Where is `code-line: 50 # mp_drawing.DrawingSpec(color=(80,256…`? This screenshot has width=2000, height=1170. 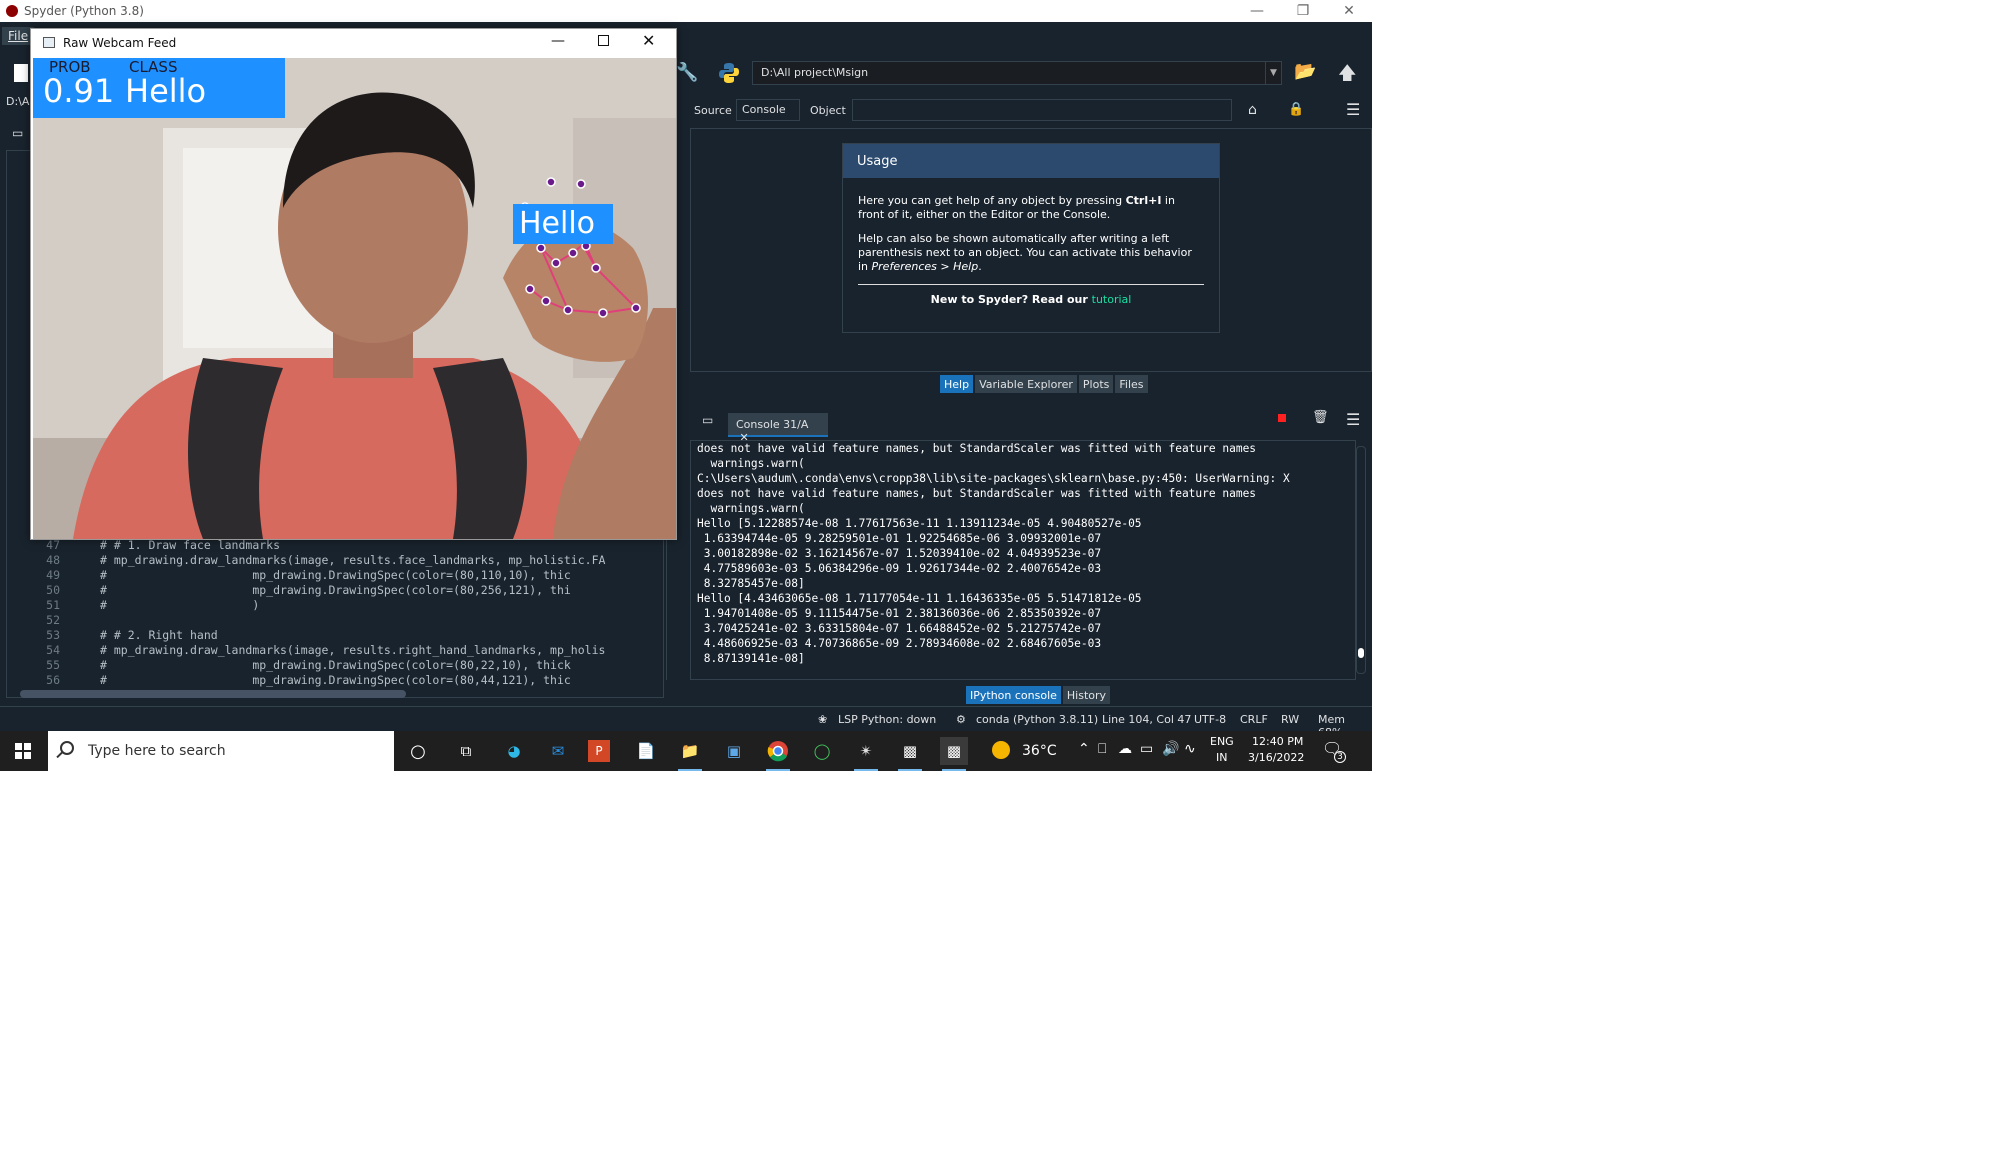 code-line: 50 # mp_drawing.DrawingSpec(color=(80,256… is located at coordinates (340, 590).